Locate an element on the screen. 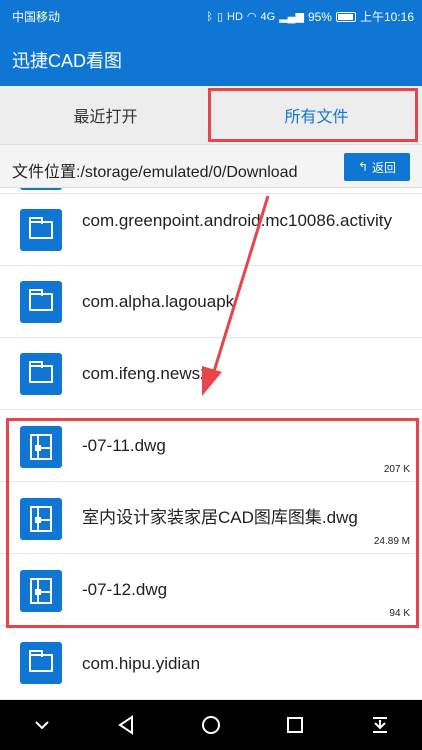 The height and width of the screenshot is (750, 422). file-name: com.greenpoint.android.mc10086.activity is located at coordinates (237, 220).